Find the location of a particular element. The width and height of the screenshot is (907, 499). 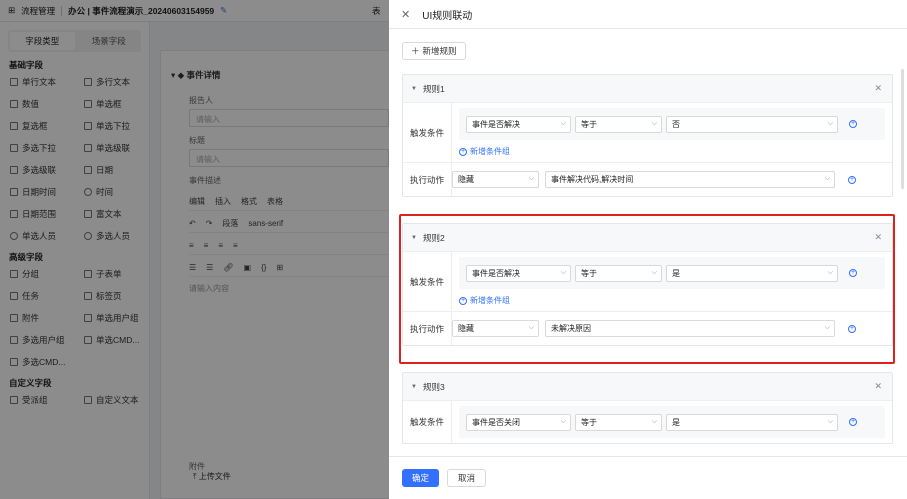

condition-group: 事件是否解决 ⌵ 等于 ⌵ 是 ⌵ + is located at coordinates (672, 273).